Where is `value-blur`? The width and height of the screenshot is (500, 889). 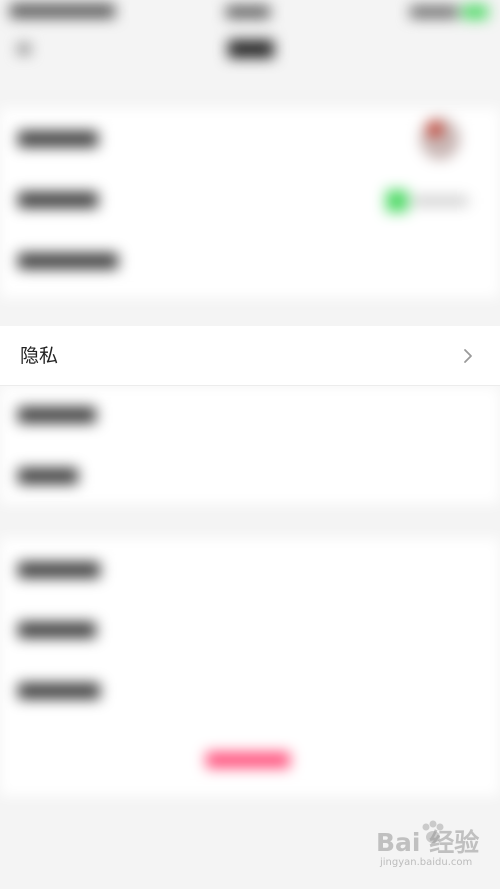
value-blur is located at coordinates (440, 201).